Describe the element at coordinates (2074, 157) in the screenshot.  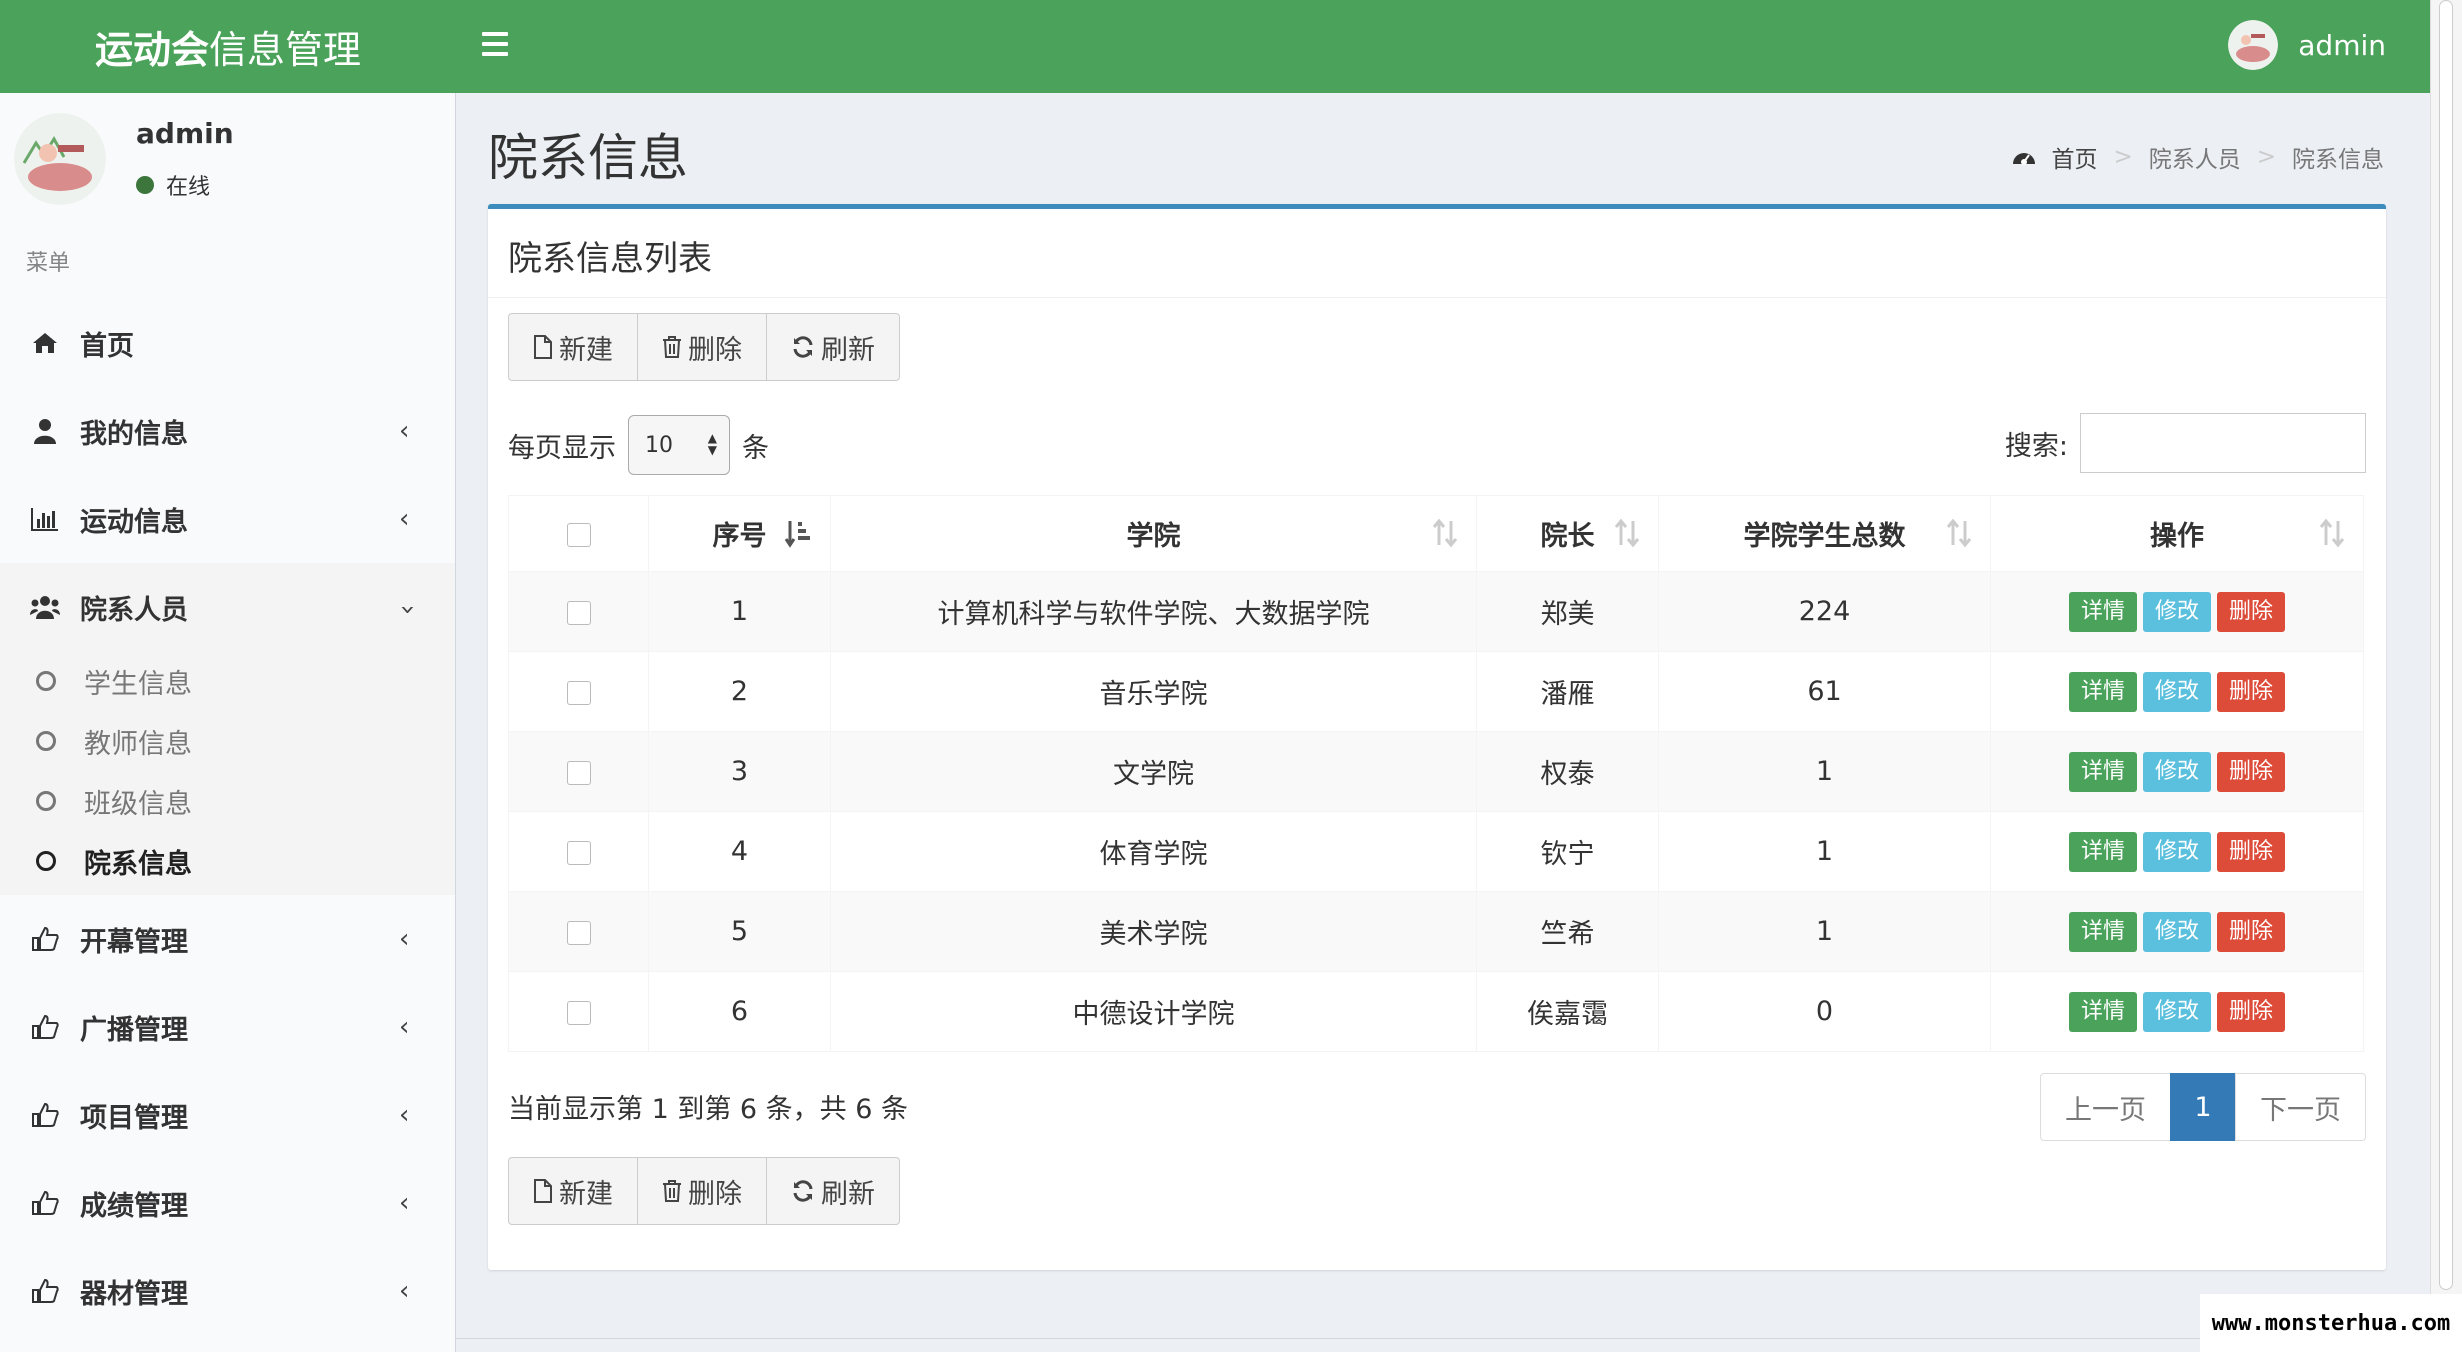
I see `breadcrumb-home: 首页` at that location.